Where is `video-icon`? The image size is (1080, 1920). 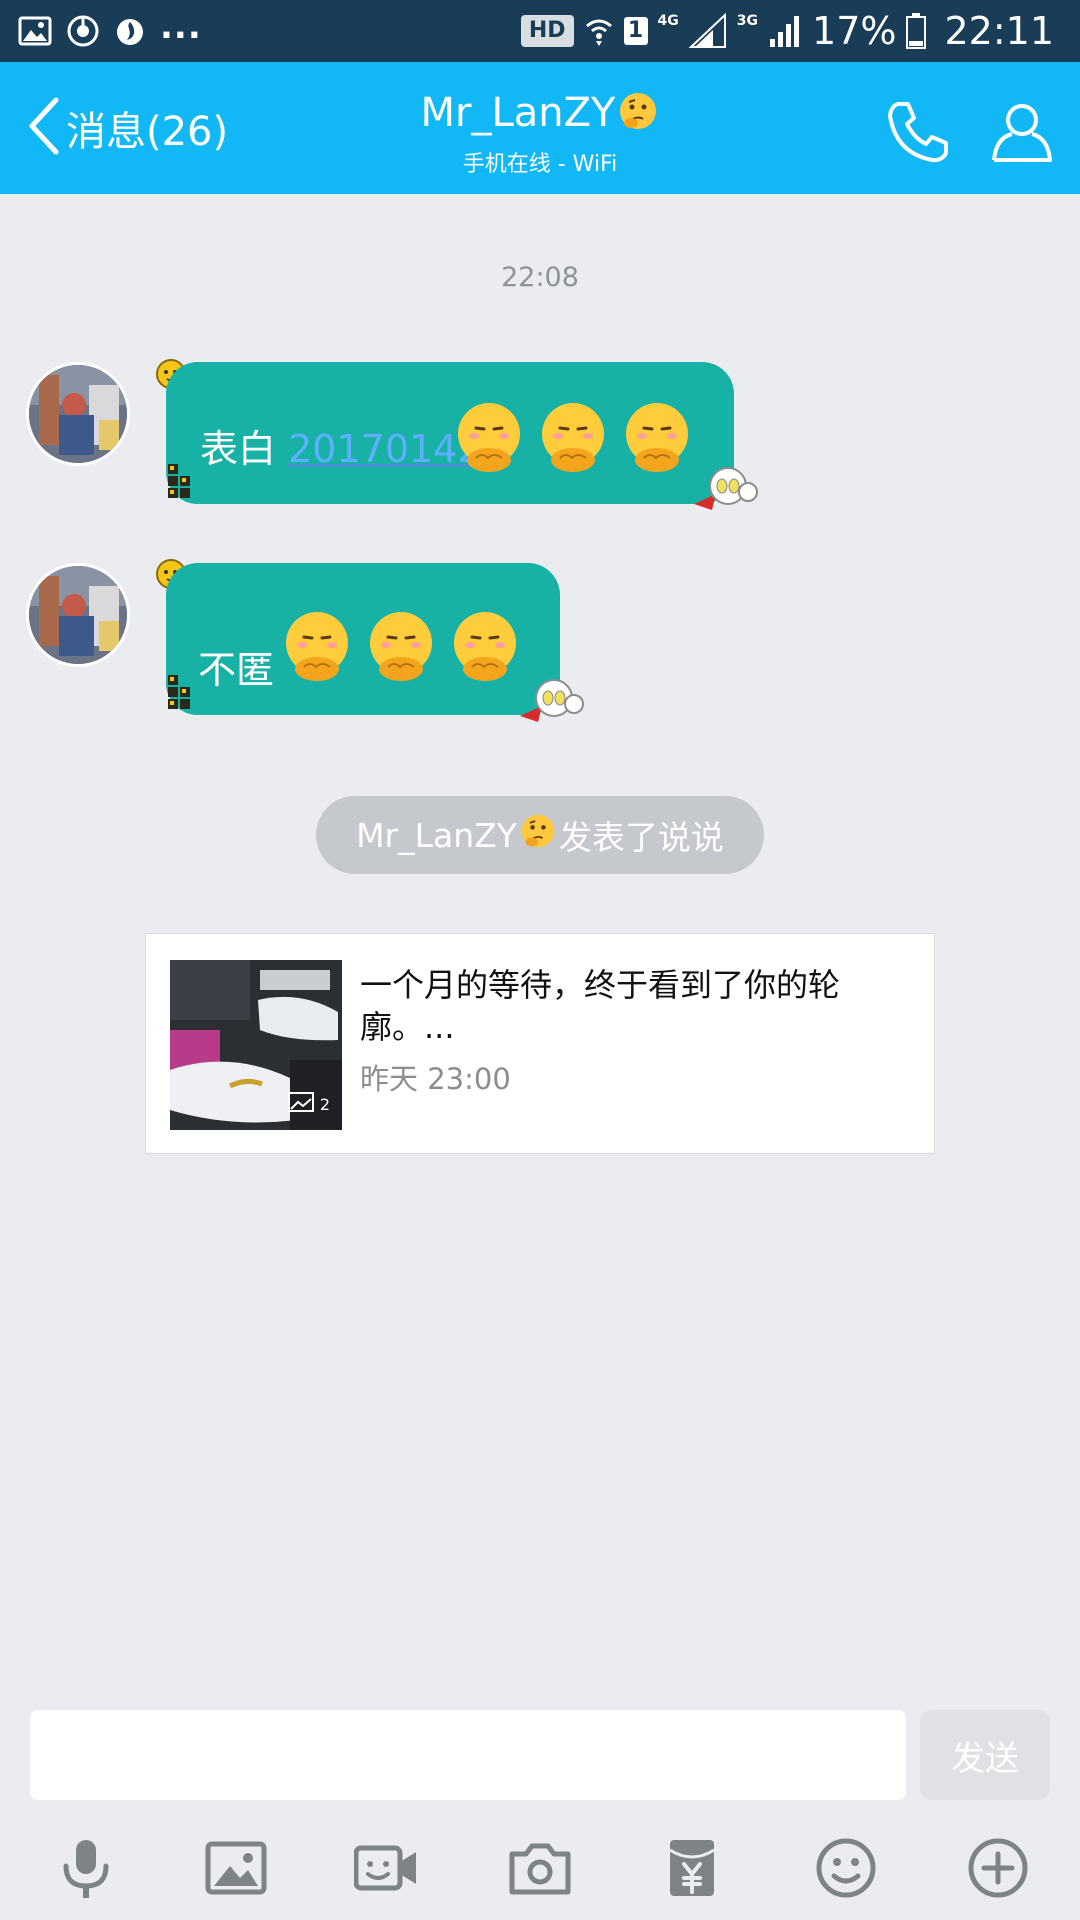 video-icon is located at coordinates (386, 1868).